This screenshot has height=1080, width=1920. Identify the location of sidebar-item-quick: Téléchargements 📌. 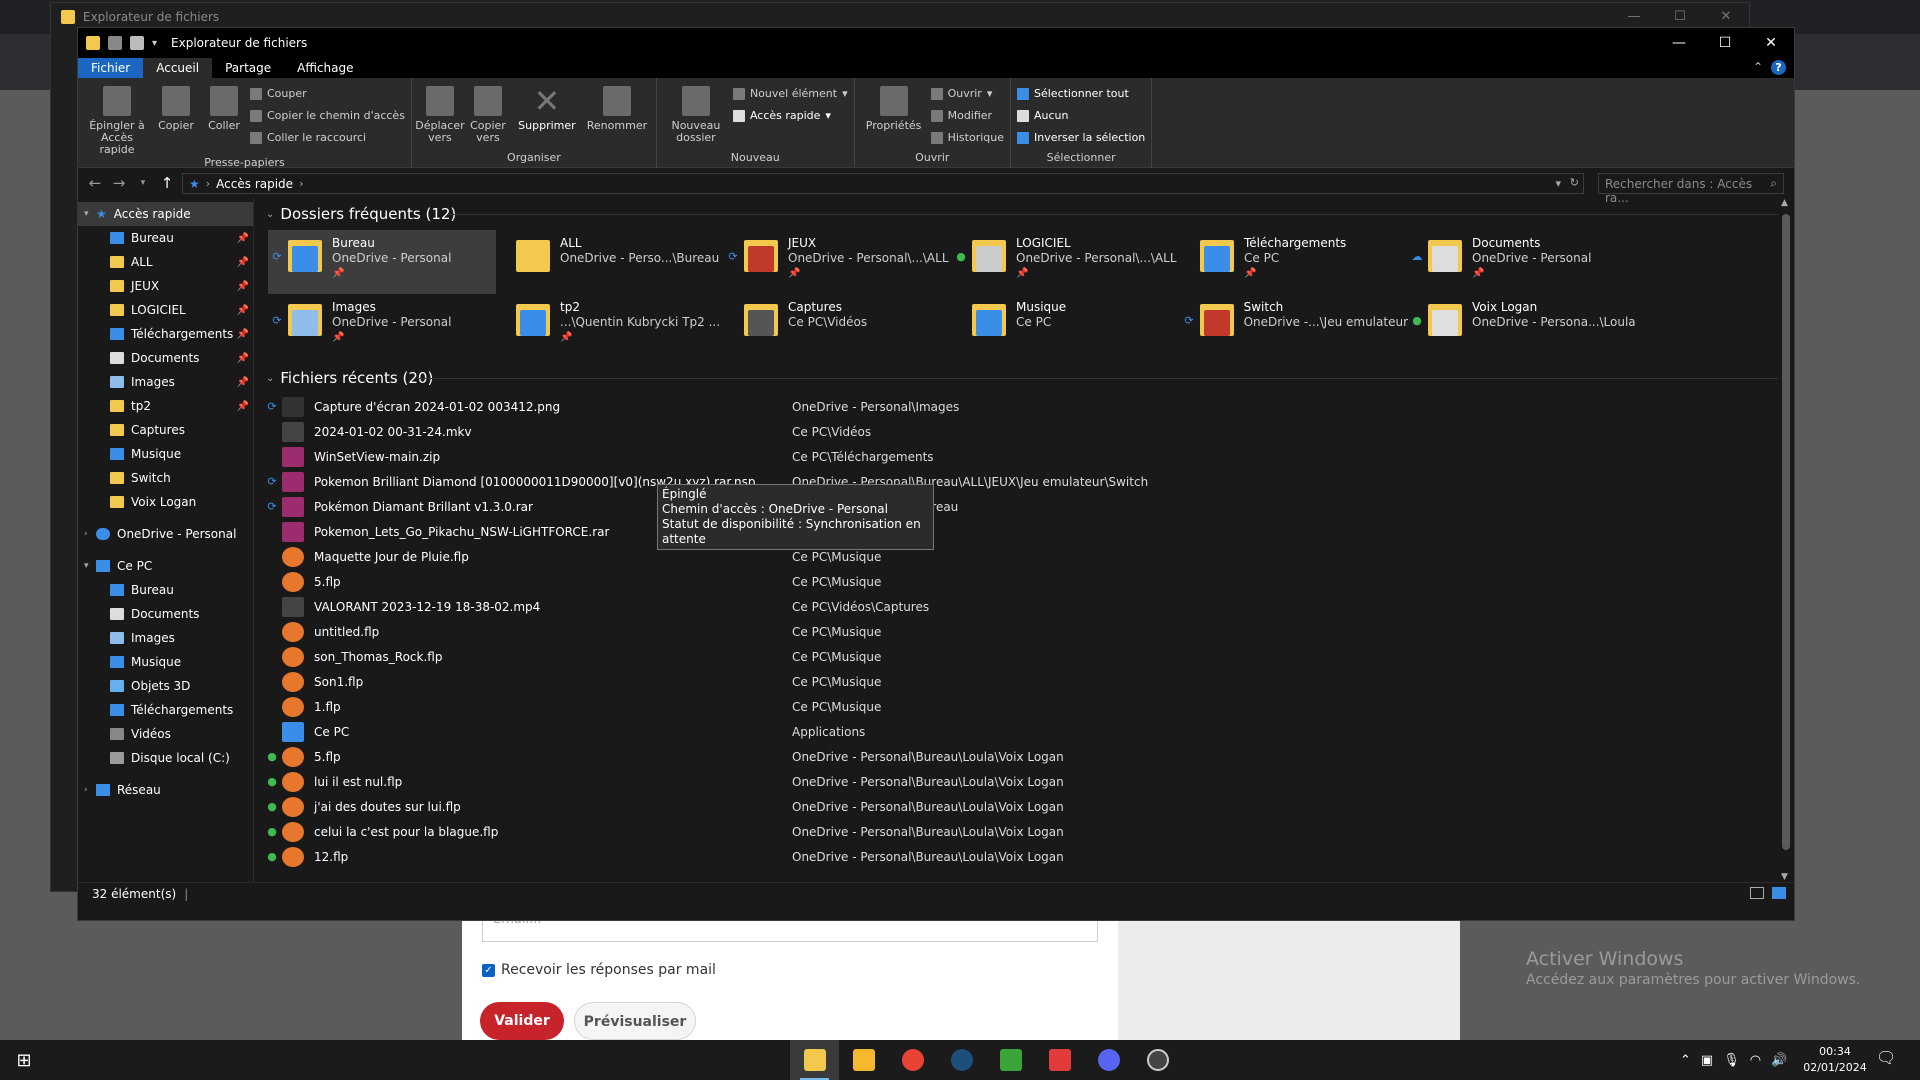
(165, 334).